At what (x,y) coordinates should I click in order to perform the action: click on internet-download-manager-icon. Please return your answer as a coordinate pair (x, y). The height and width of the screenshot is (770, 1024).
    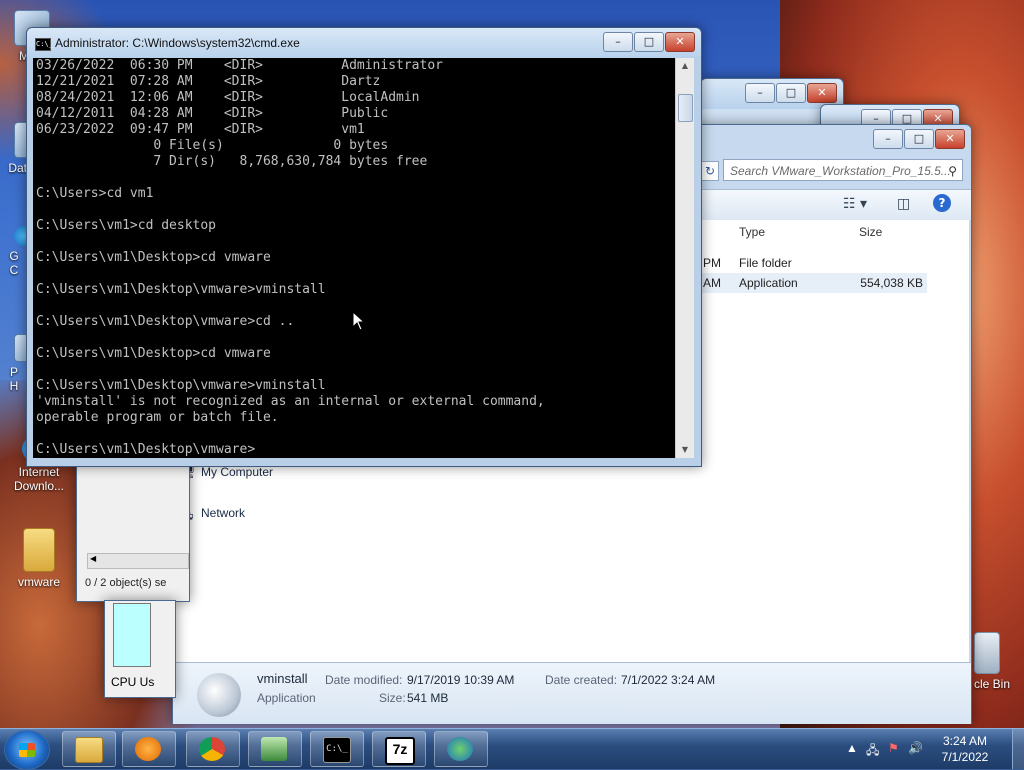
    Looking at the image, I should click on (460, 749).